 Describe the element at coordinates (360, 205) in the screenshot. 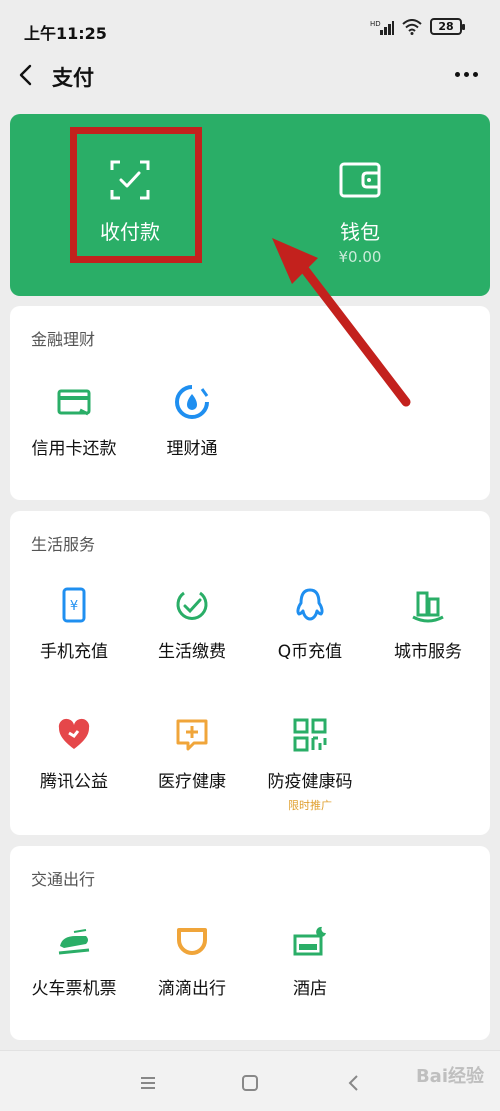

I see `wallet-button: 钱包 ¥0.00` at that location.